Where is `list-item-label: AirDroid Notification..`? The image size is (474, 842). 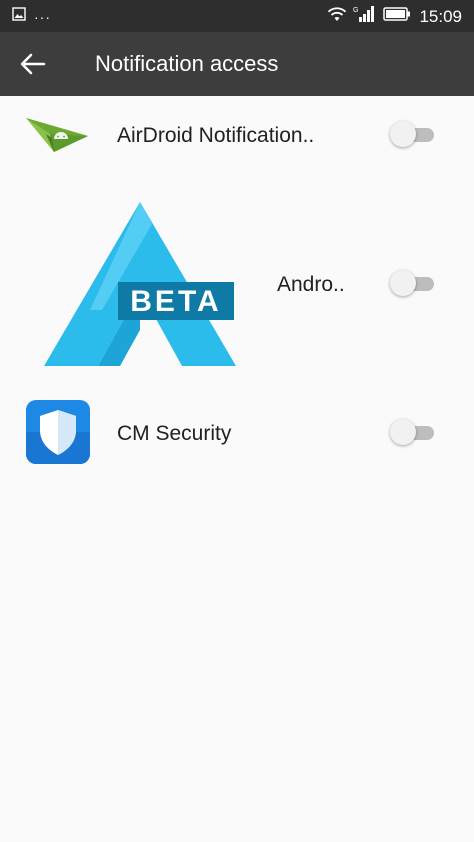
list-item-label: AirDroid Notification.. is located at coordinates (216, 135).